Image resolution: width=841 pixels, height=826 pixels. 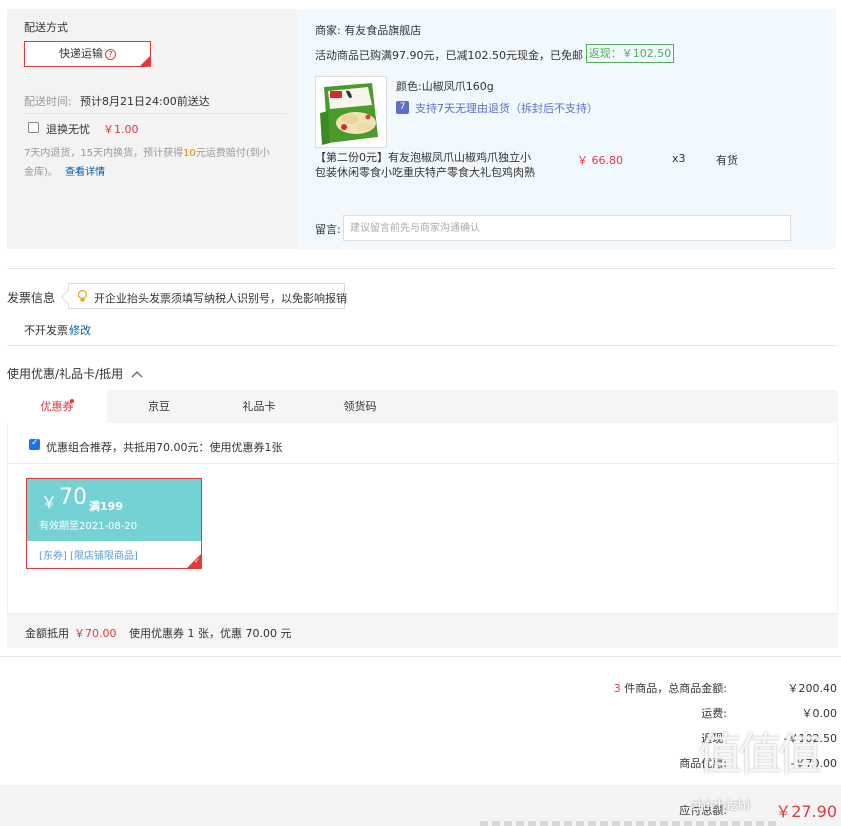 I want to click on summary-freight-value: ￥0.00, so click(x=819, y=713).